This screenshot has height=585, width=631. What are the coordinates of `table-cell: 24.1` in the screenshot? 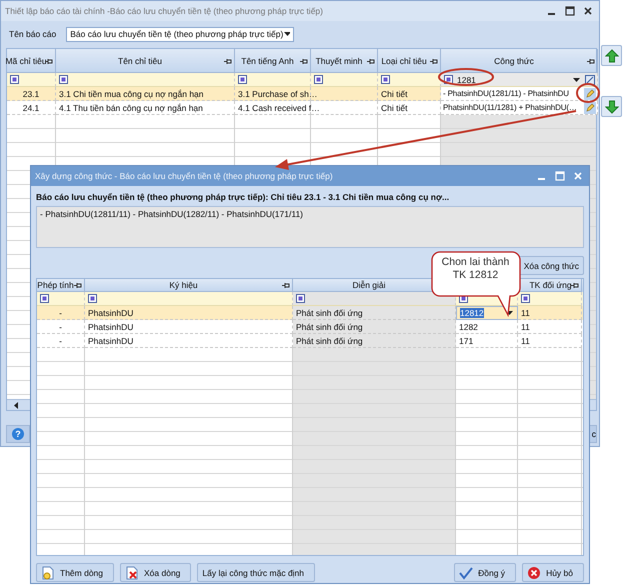 It's located at (31, 107).